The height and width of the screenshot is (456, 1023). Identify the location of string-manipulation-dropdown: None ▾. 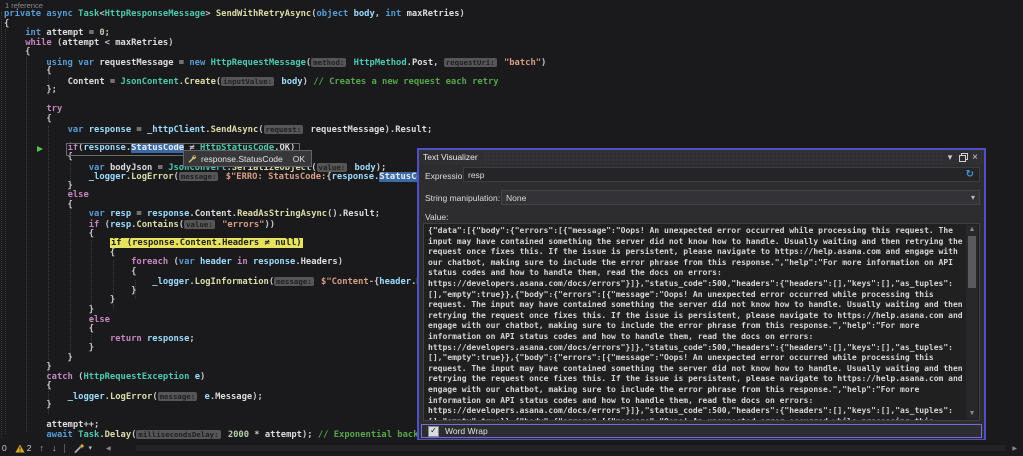
(740, 197).